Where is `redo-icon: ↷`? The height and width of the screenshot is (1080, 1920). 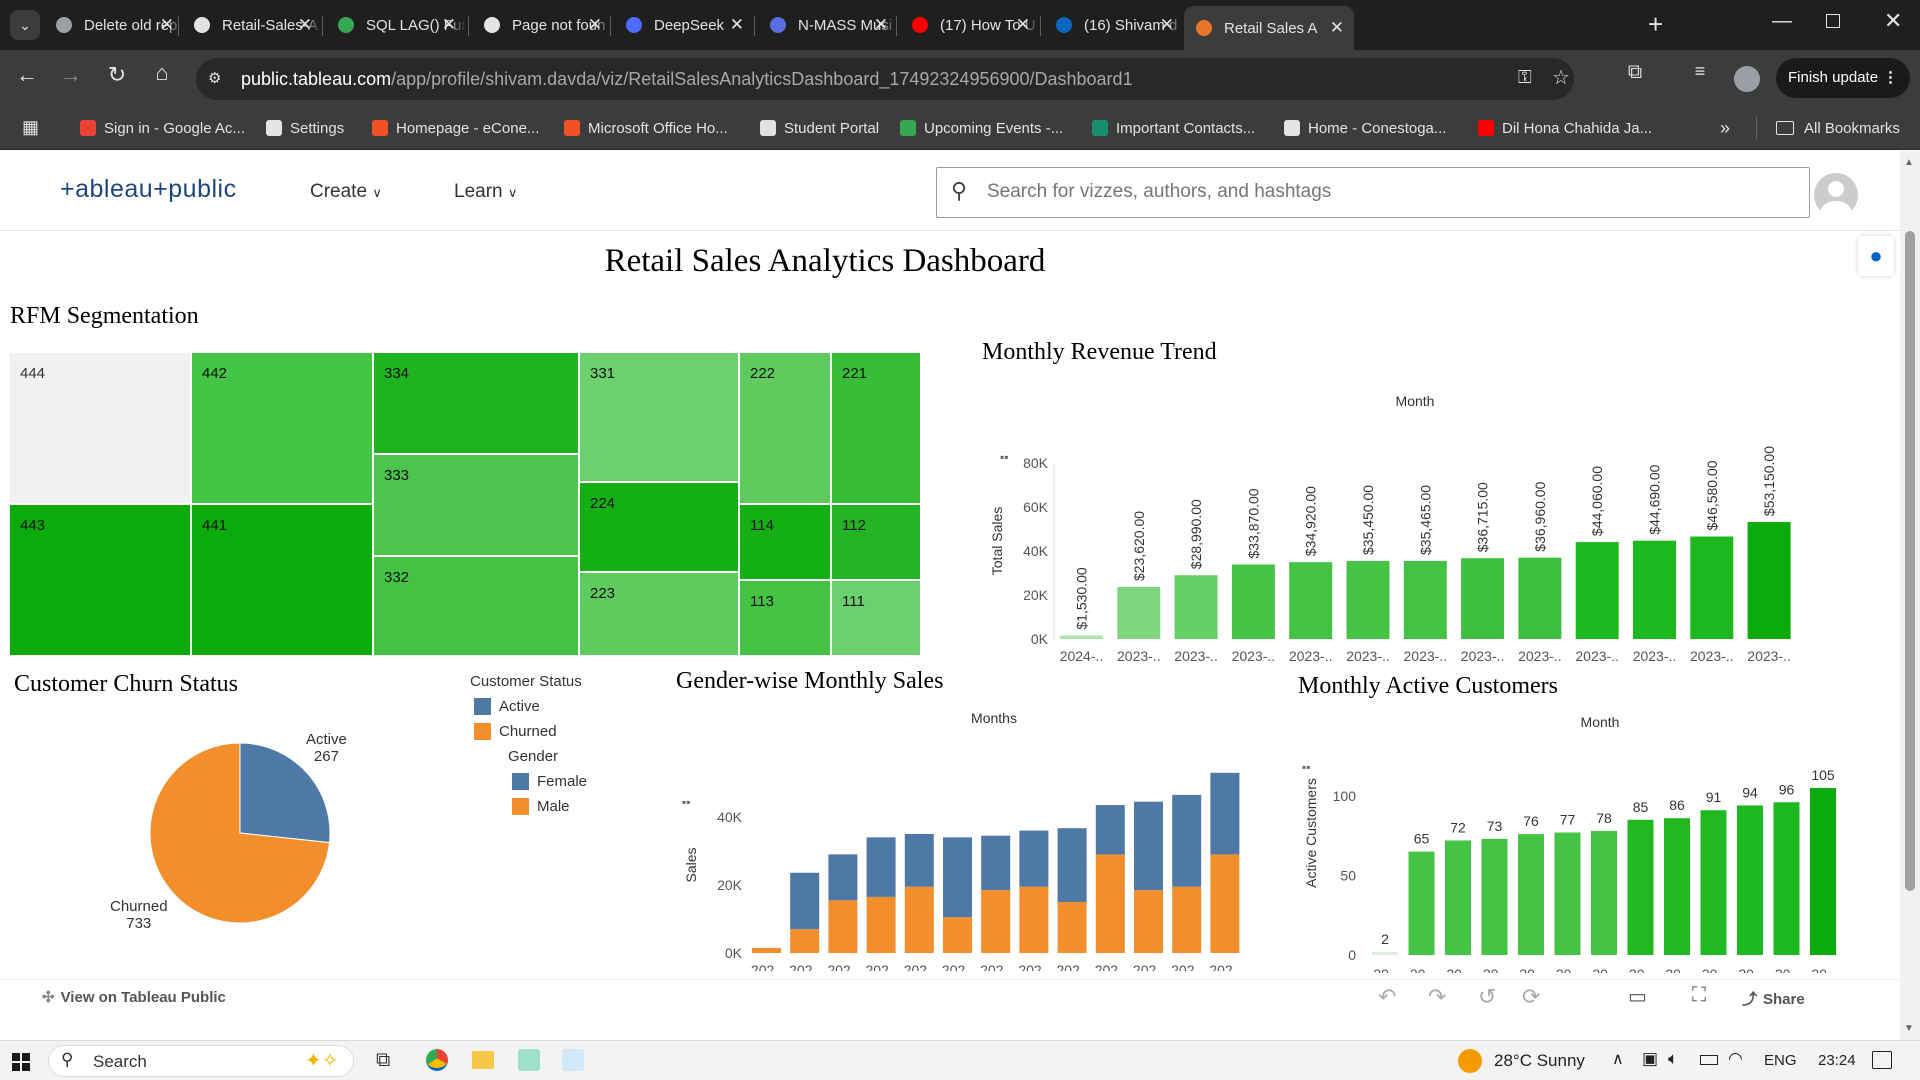
redo-icon: ↷ is located at coordinates (1437, 997).